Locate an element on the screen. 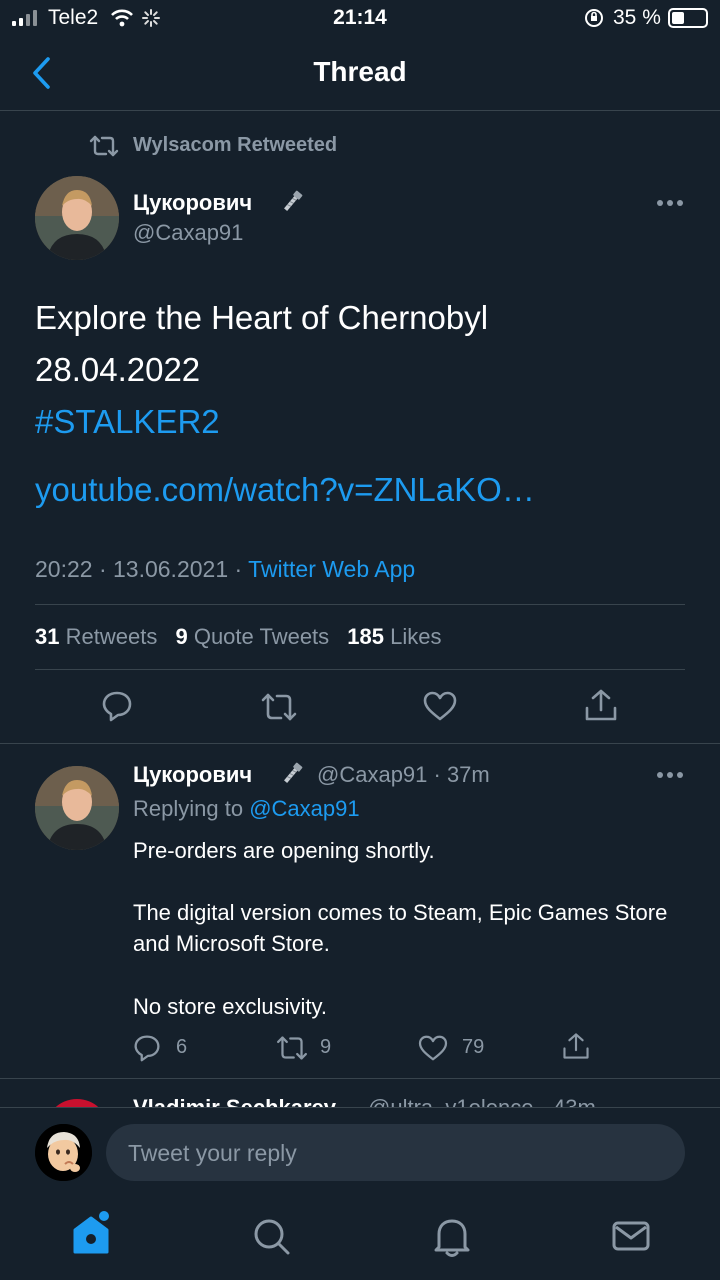 This screenshot has height=1280, width=720. next-reply-peek: Vladimir Sechkarev @ultra_v1olence · 43m is located at coordinates (360, 1093).